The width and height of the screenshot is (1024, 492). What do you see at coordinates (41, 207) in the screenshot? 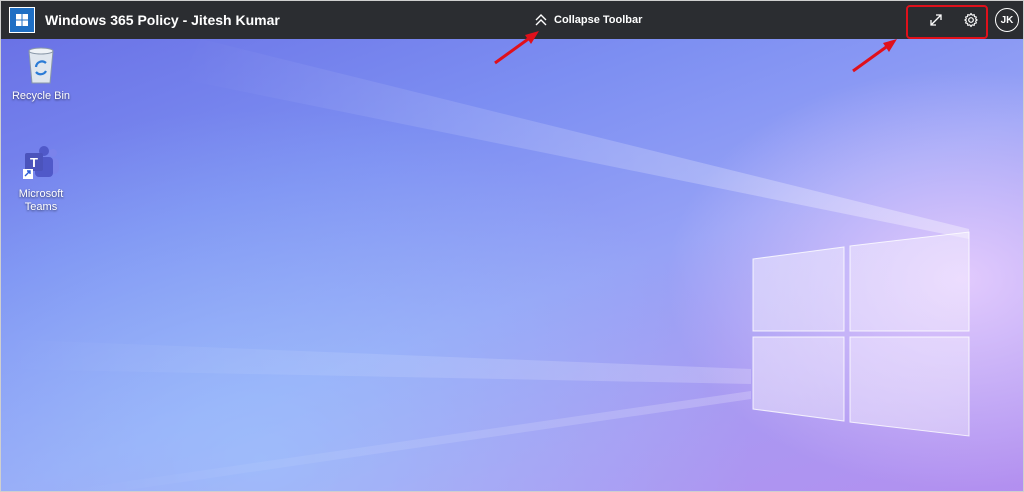
I see `teams-label-line2: Teams` at bounding box center [41, 207].